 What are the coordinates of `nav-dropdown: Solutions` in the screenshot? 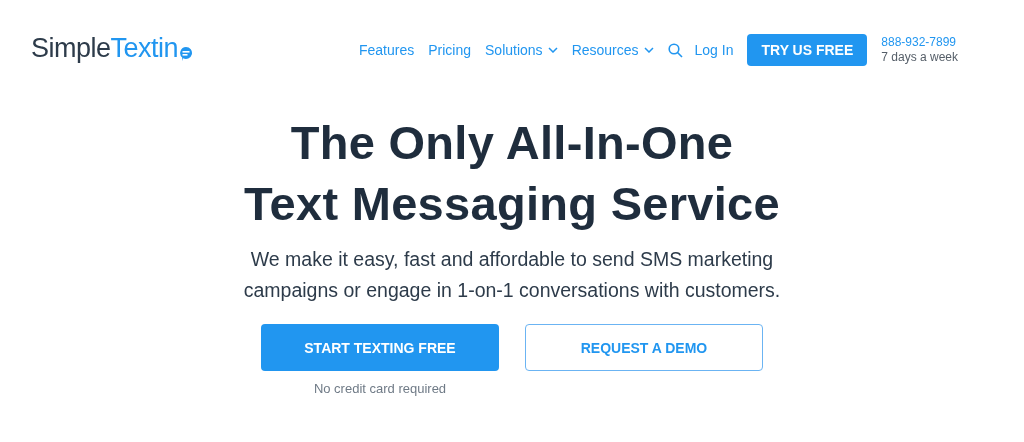 It's located at (521, 50).